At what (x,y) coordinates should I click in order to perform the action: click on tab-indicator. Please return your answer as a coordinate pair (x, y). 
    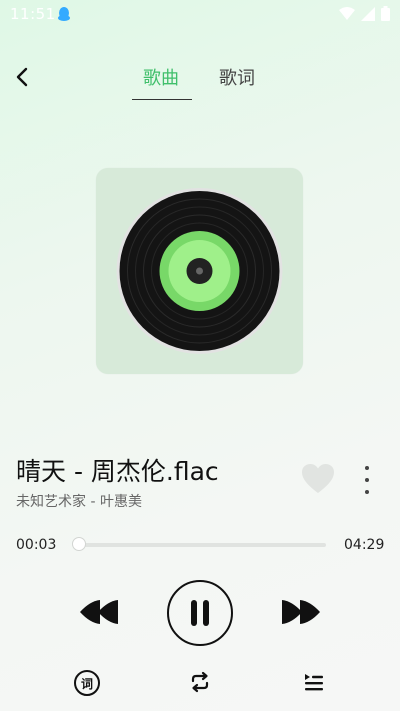
    Looking at the image, I should click on (162, 99).